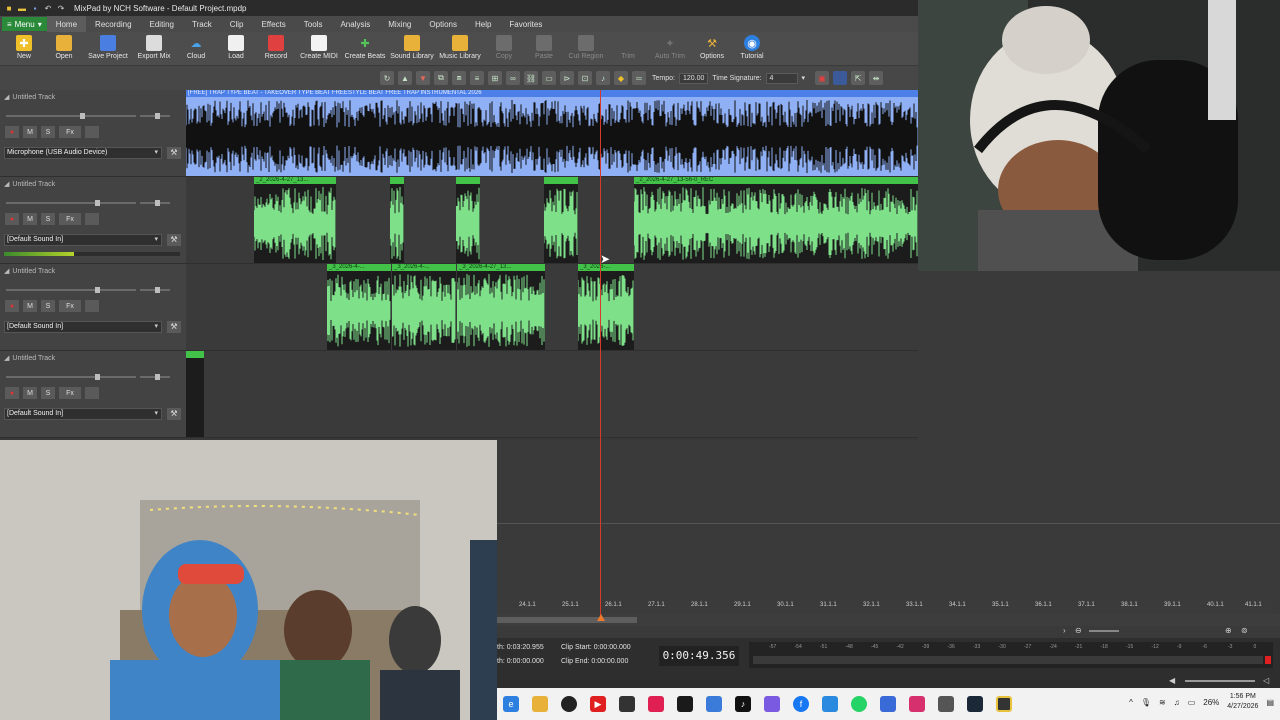 Image resolution: width=1280 pixels, height=720 pixels. I want to click on scroll-thumb, so click(567, 620).